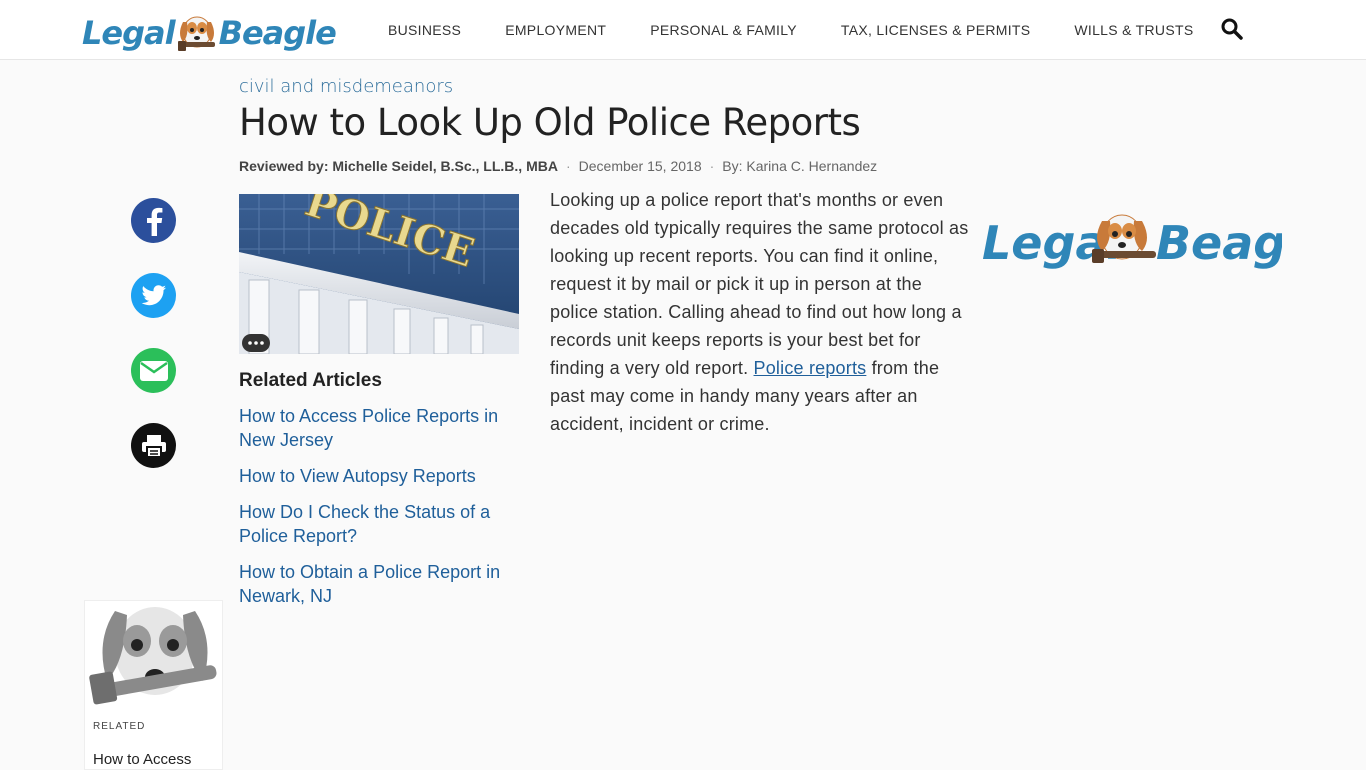 The image size is (1366, 770). What do you see at coordinates (346, 86) in the screenshot?
I see `article-category-link: civil and misdemeanors` at bounding box center [346, 86].